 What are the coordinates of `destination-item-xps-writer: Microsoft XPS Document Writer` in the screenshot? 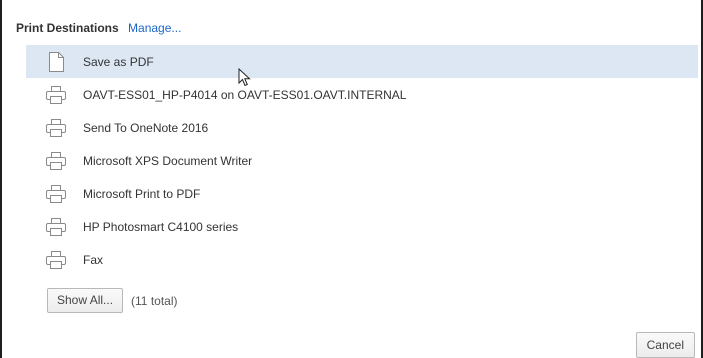 It's located at (362, 160).